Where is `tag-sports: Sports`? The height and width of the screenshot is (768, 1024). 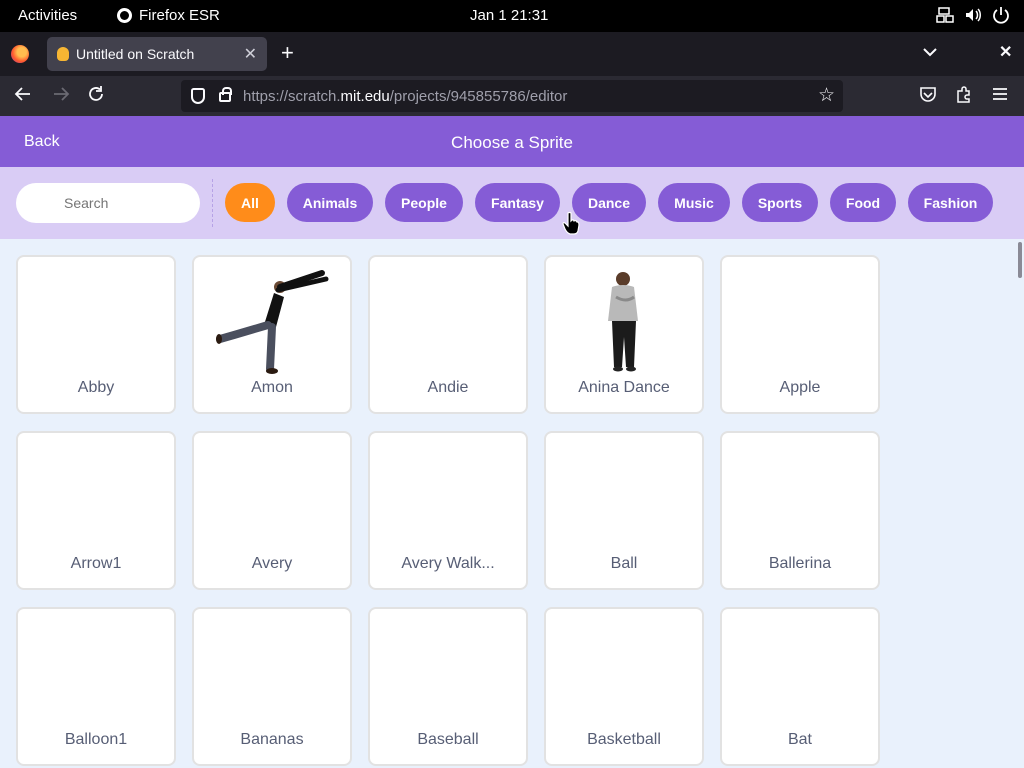
tag-sports: Sports is located at coordinates (780, 202).